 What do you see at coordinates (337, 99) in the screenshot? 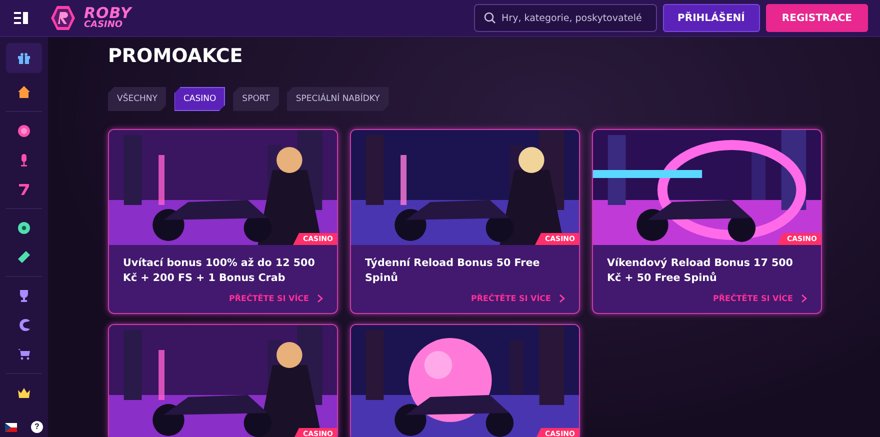
I see `filter-tab: SPECIÁLNÍ NABÍDKY` at bounding box center [337, 99].